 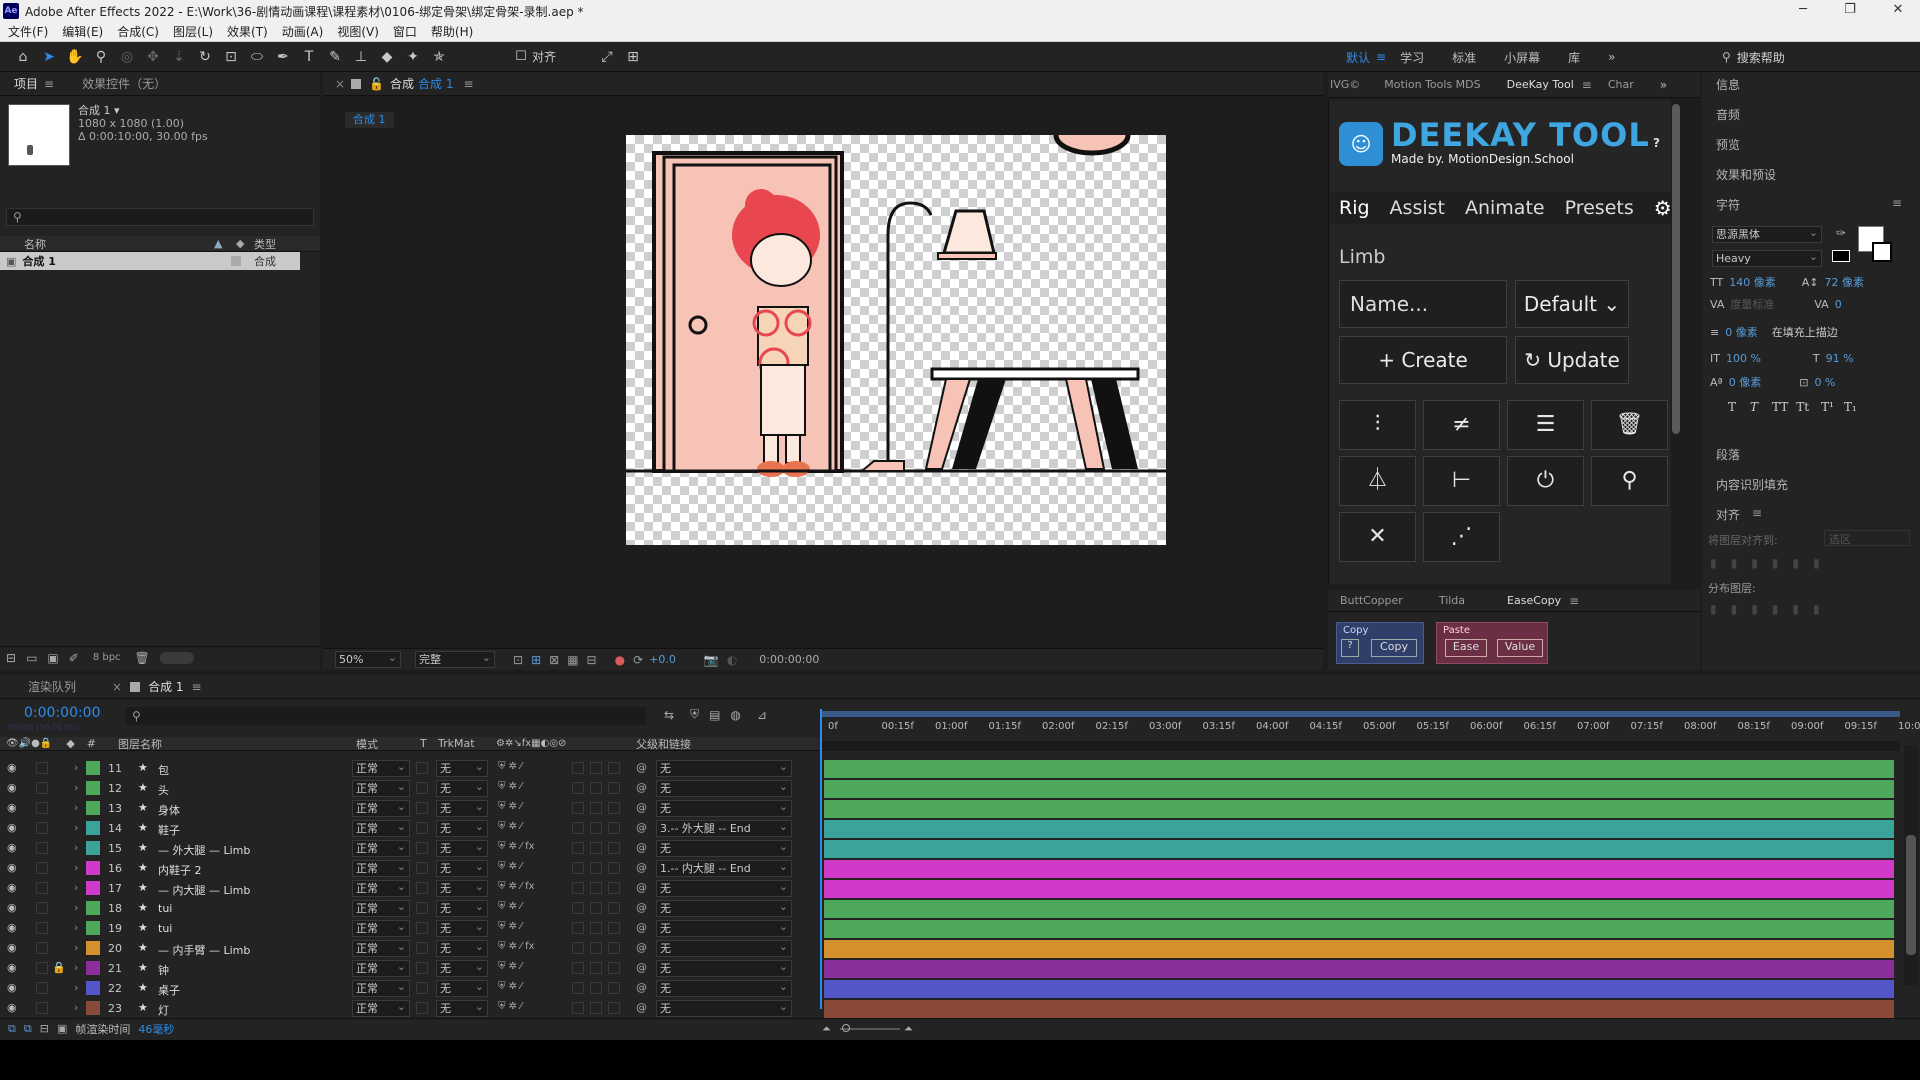 I want to click on tab-char: Char, so click(x=1621, y=84).